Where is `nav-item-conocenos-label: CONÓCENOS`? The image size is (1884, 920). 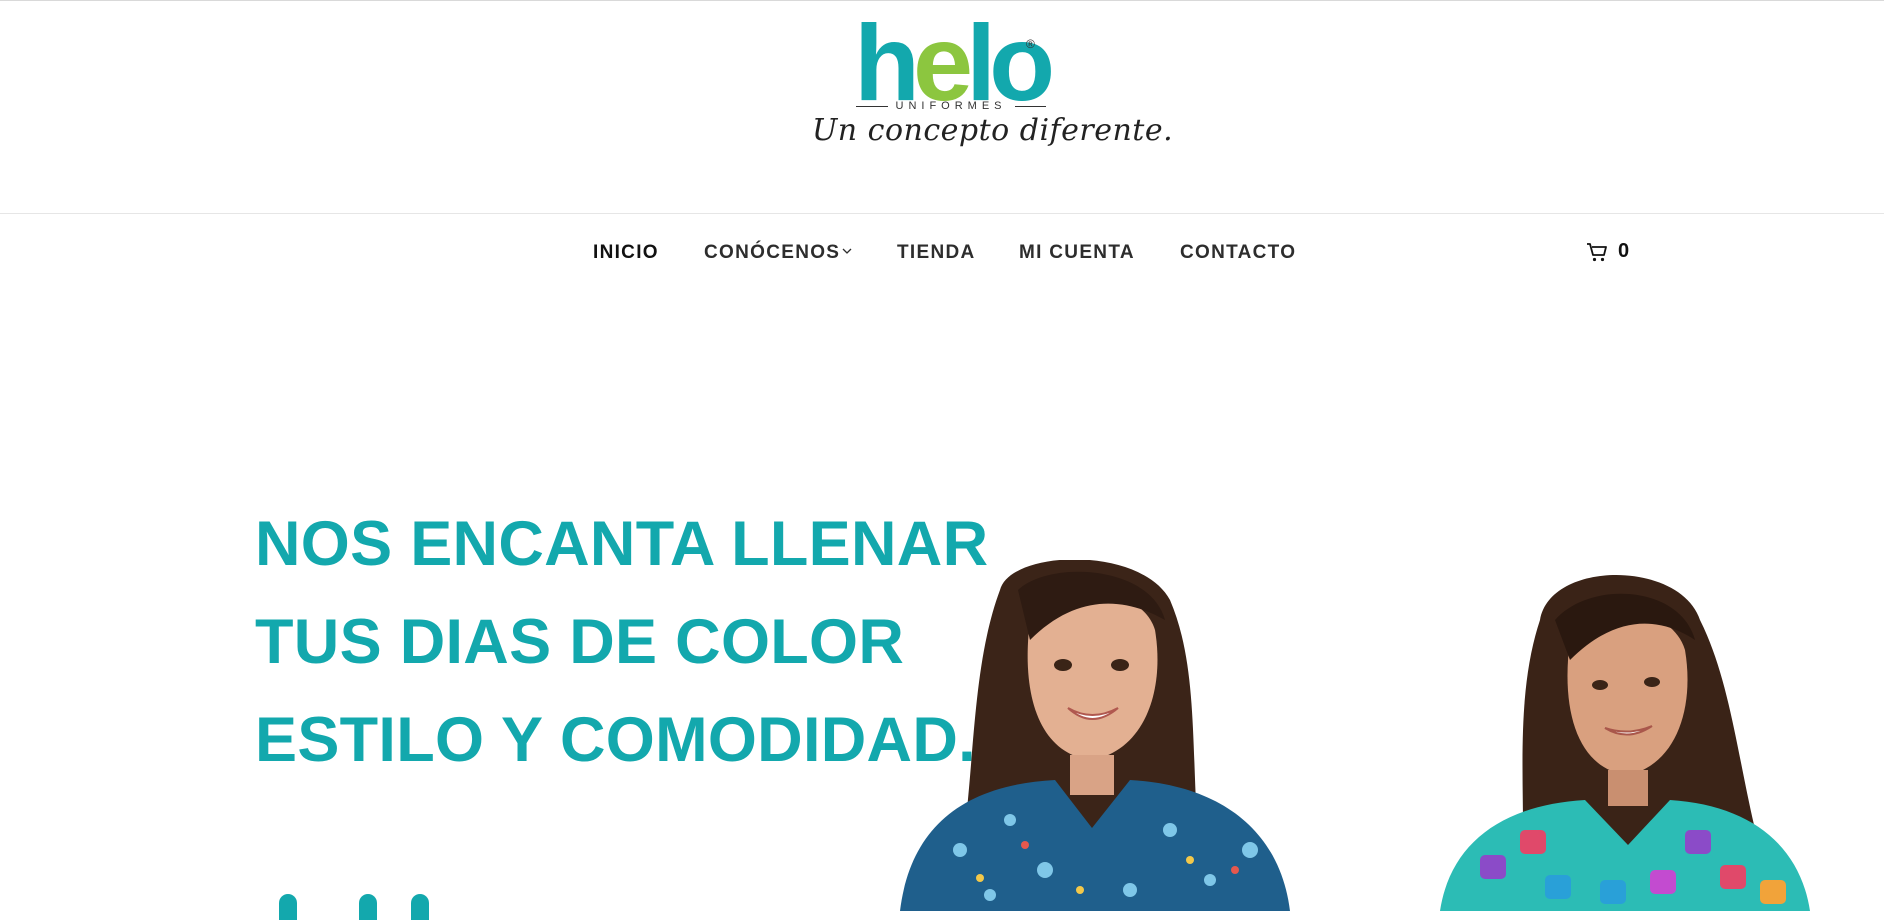
nav-item-conocenos-label: CONÓCENOS is located at coordinates (772, 252).